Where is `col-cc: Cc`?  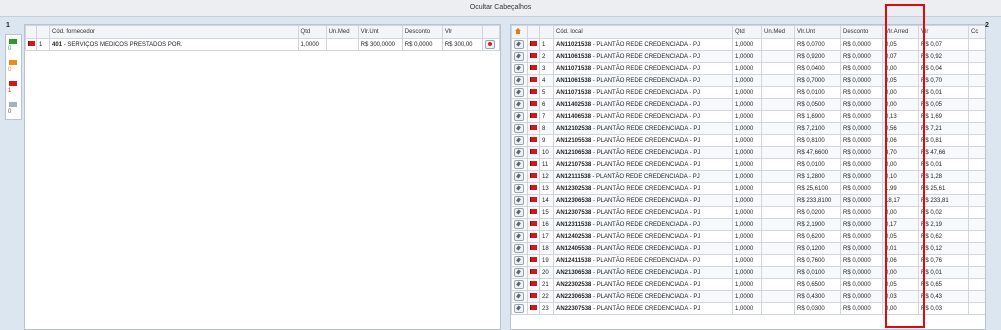 col-cc: Cc is located at coordinates (976, 32).